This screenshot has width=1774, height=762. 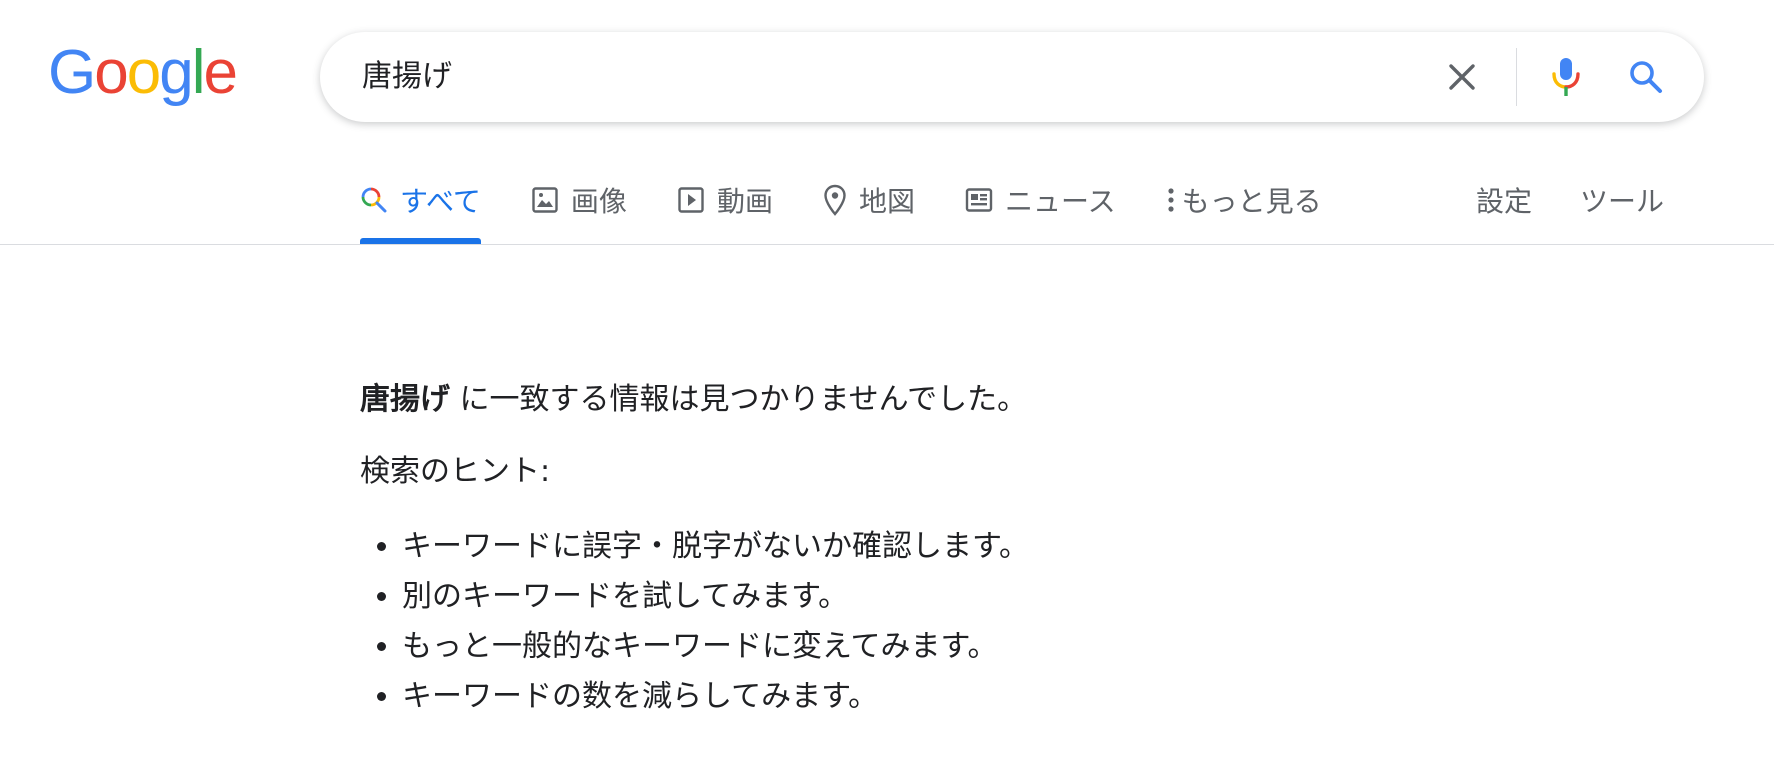 What do you see at coordinates (1504, 200) in the screenshot?
I see `settings-link: 設定` at bounding box center [1504, 200].